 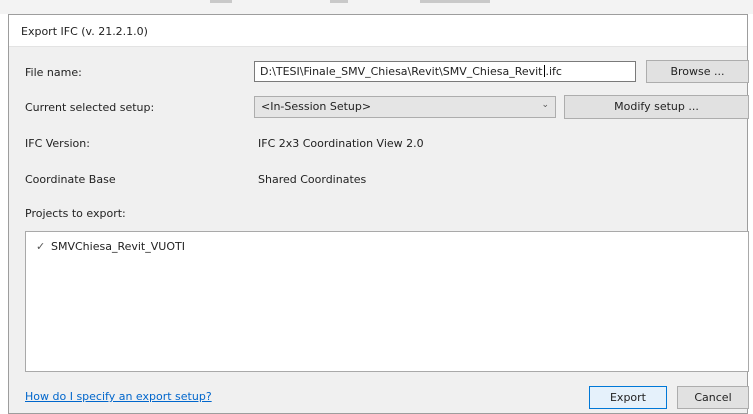 What do you see at coordinates (553, 71) in the screenshot?
I see `file-name-extension: .ifc` at bounding box center [553, 71].